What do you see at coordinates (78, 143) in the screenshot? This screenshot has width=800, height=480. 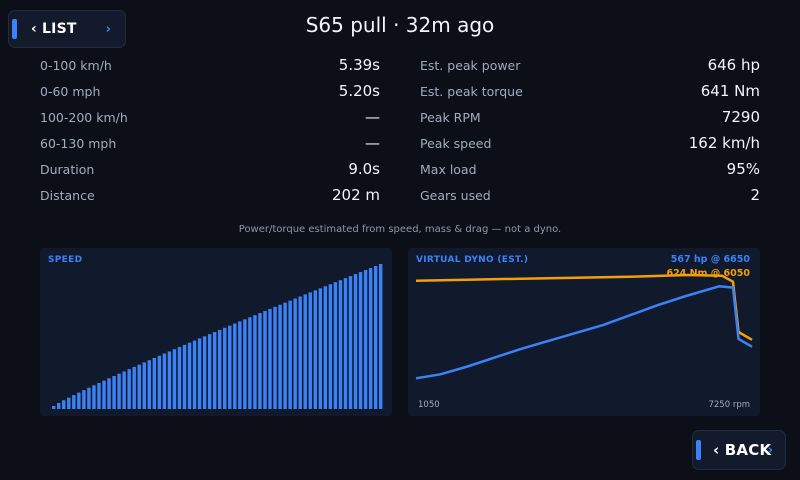 I see `stat-label: 60-130 mph` at bounding box center [78, 143].